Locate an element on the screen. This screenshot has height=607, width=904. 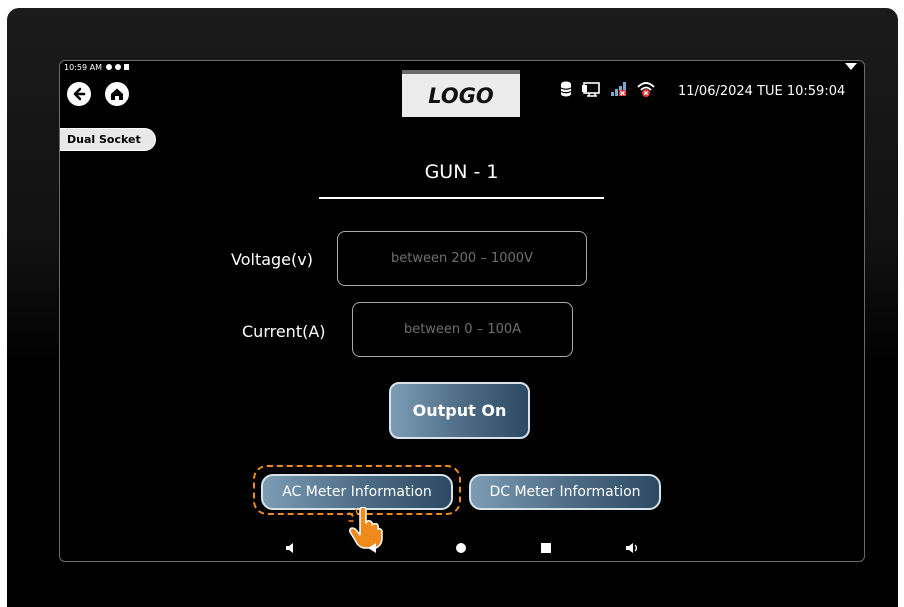
nav-home-icon is located at coordinates (461, 548).